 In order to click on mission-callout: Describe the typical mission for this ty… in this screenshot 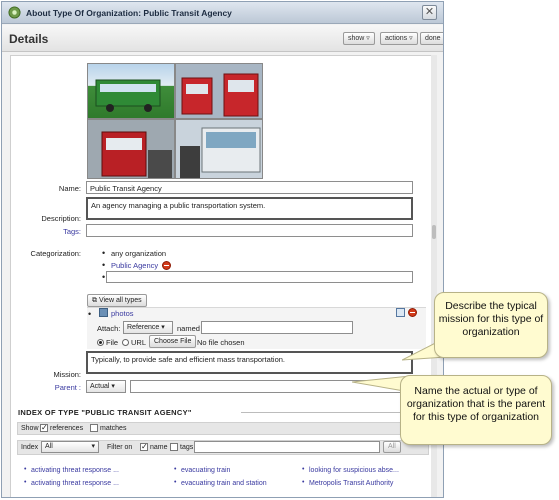, I will do `click(491, 325)`.